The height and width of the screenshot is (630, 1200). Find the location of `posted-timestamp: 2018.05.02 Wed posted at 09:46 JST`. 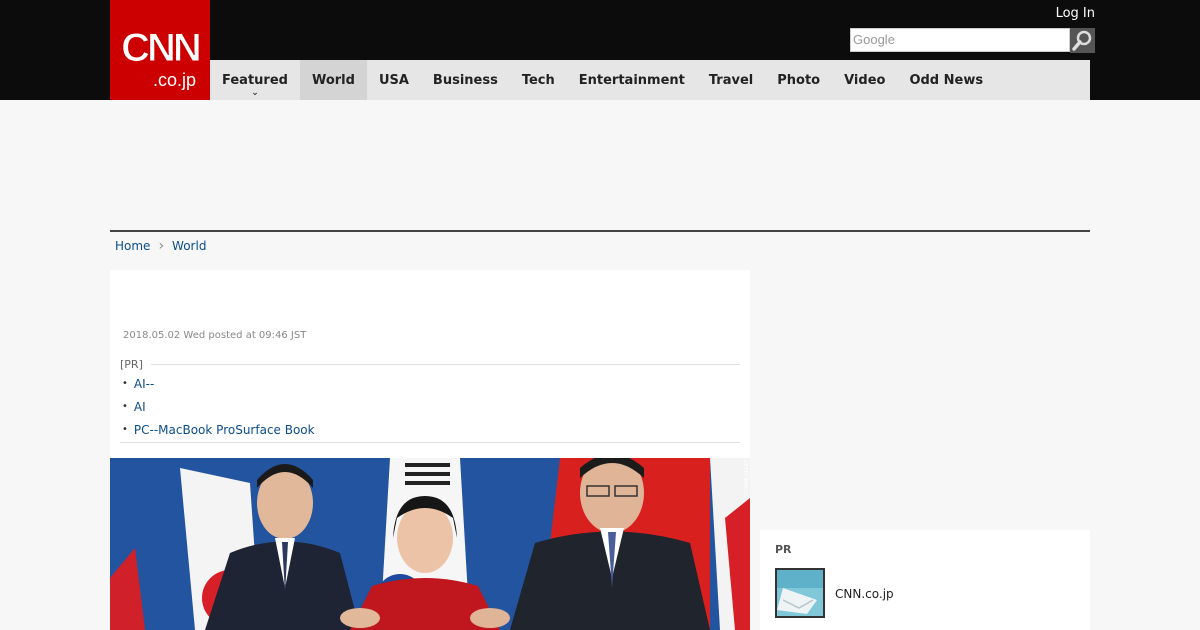

posted-timestamp: 2018.05.02 Wed posted at 09:46 JST is located at coordinates (215, 335).